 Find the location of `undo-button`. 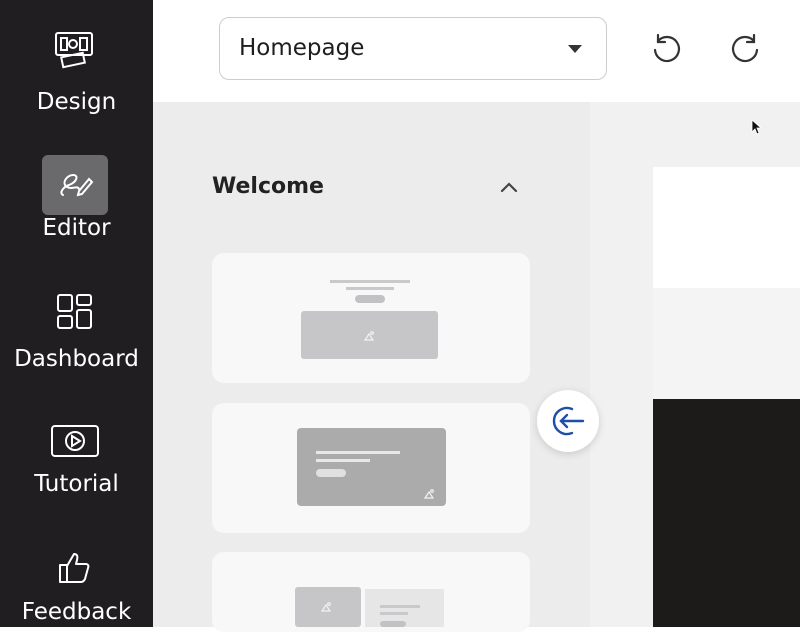

undo-button is located at coordinates (667, 48).